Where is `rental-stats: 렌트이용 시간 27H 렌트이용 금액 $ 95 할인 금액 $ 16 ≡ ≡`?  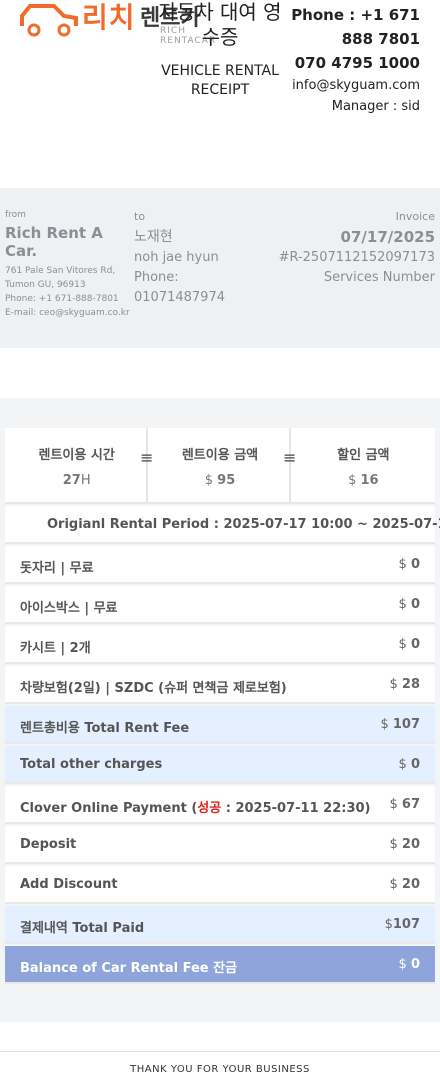 rental-stats: 렌트이용 시간 27H 렌트이용 금액 $ 95 할인 금액 $ 16 ≡ ≡ is located at coordinates (220, 466).